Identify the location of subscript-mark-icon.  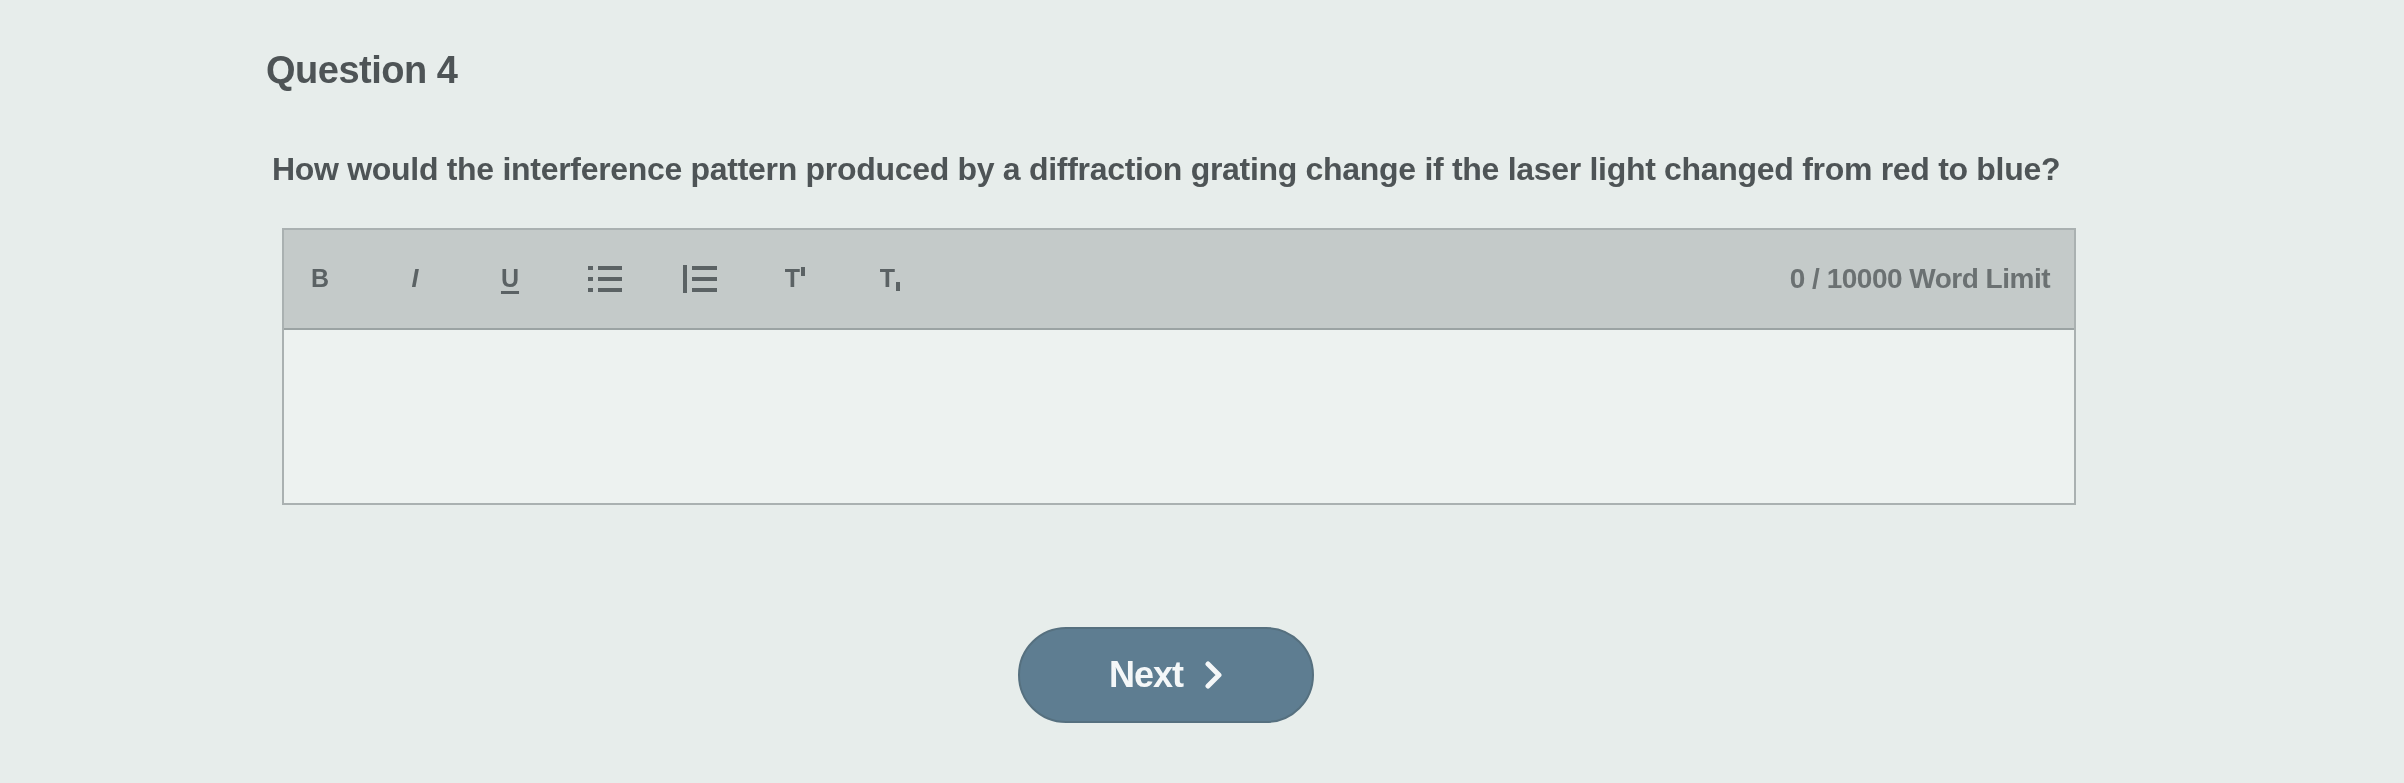
(898, 286).